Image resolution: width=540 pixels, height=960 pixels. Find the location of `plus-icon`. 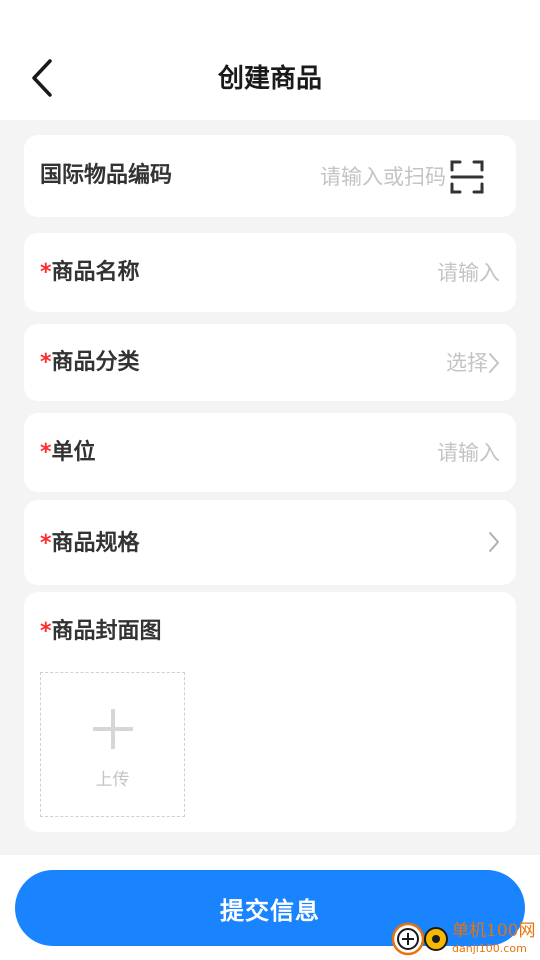

plus-icon is located at coordinates (113, 729).